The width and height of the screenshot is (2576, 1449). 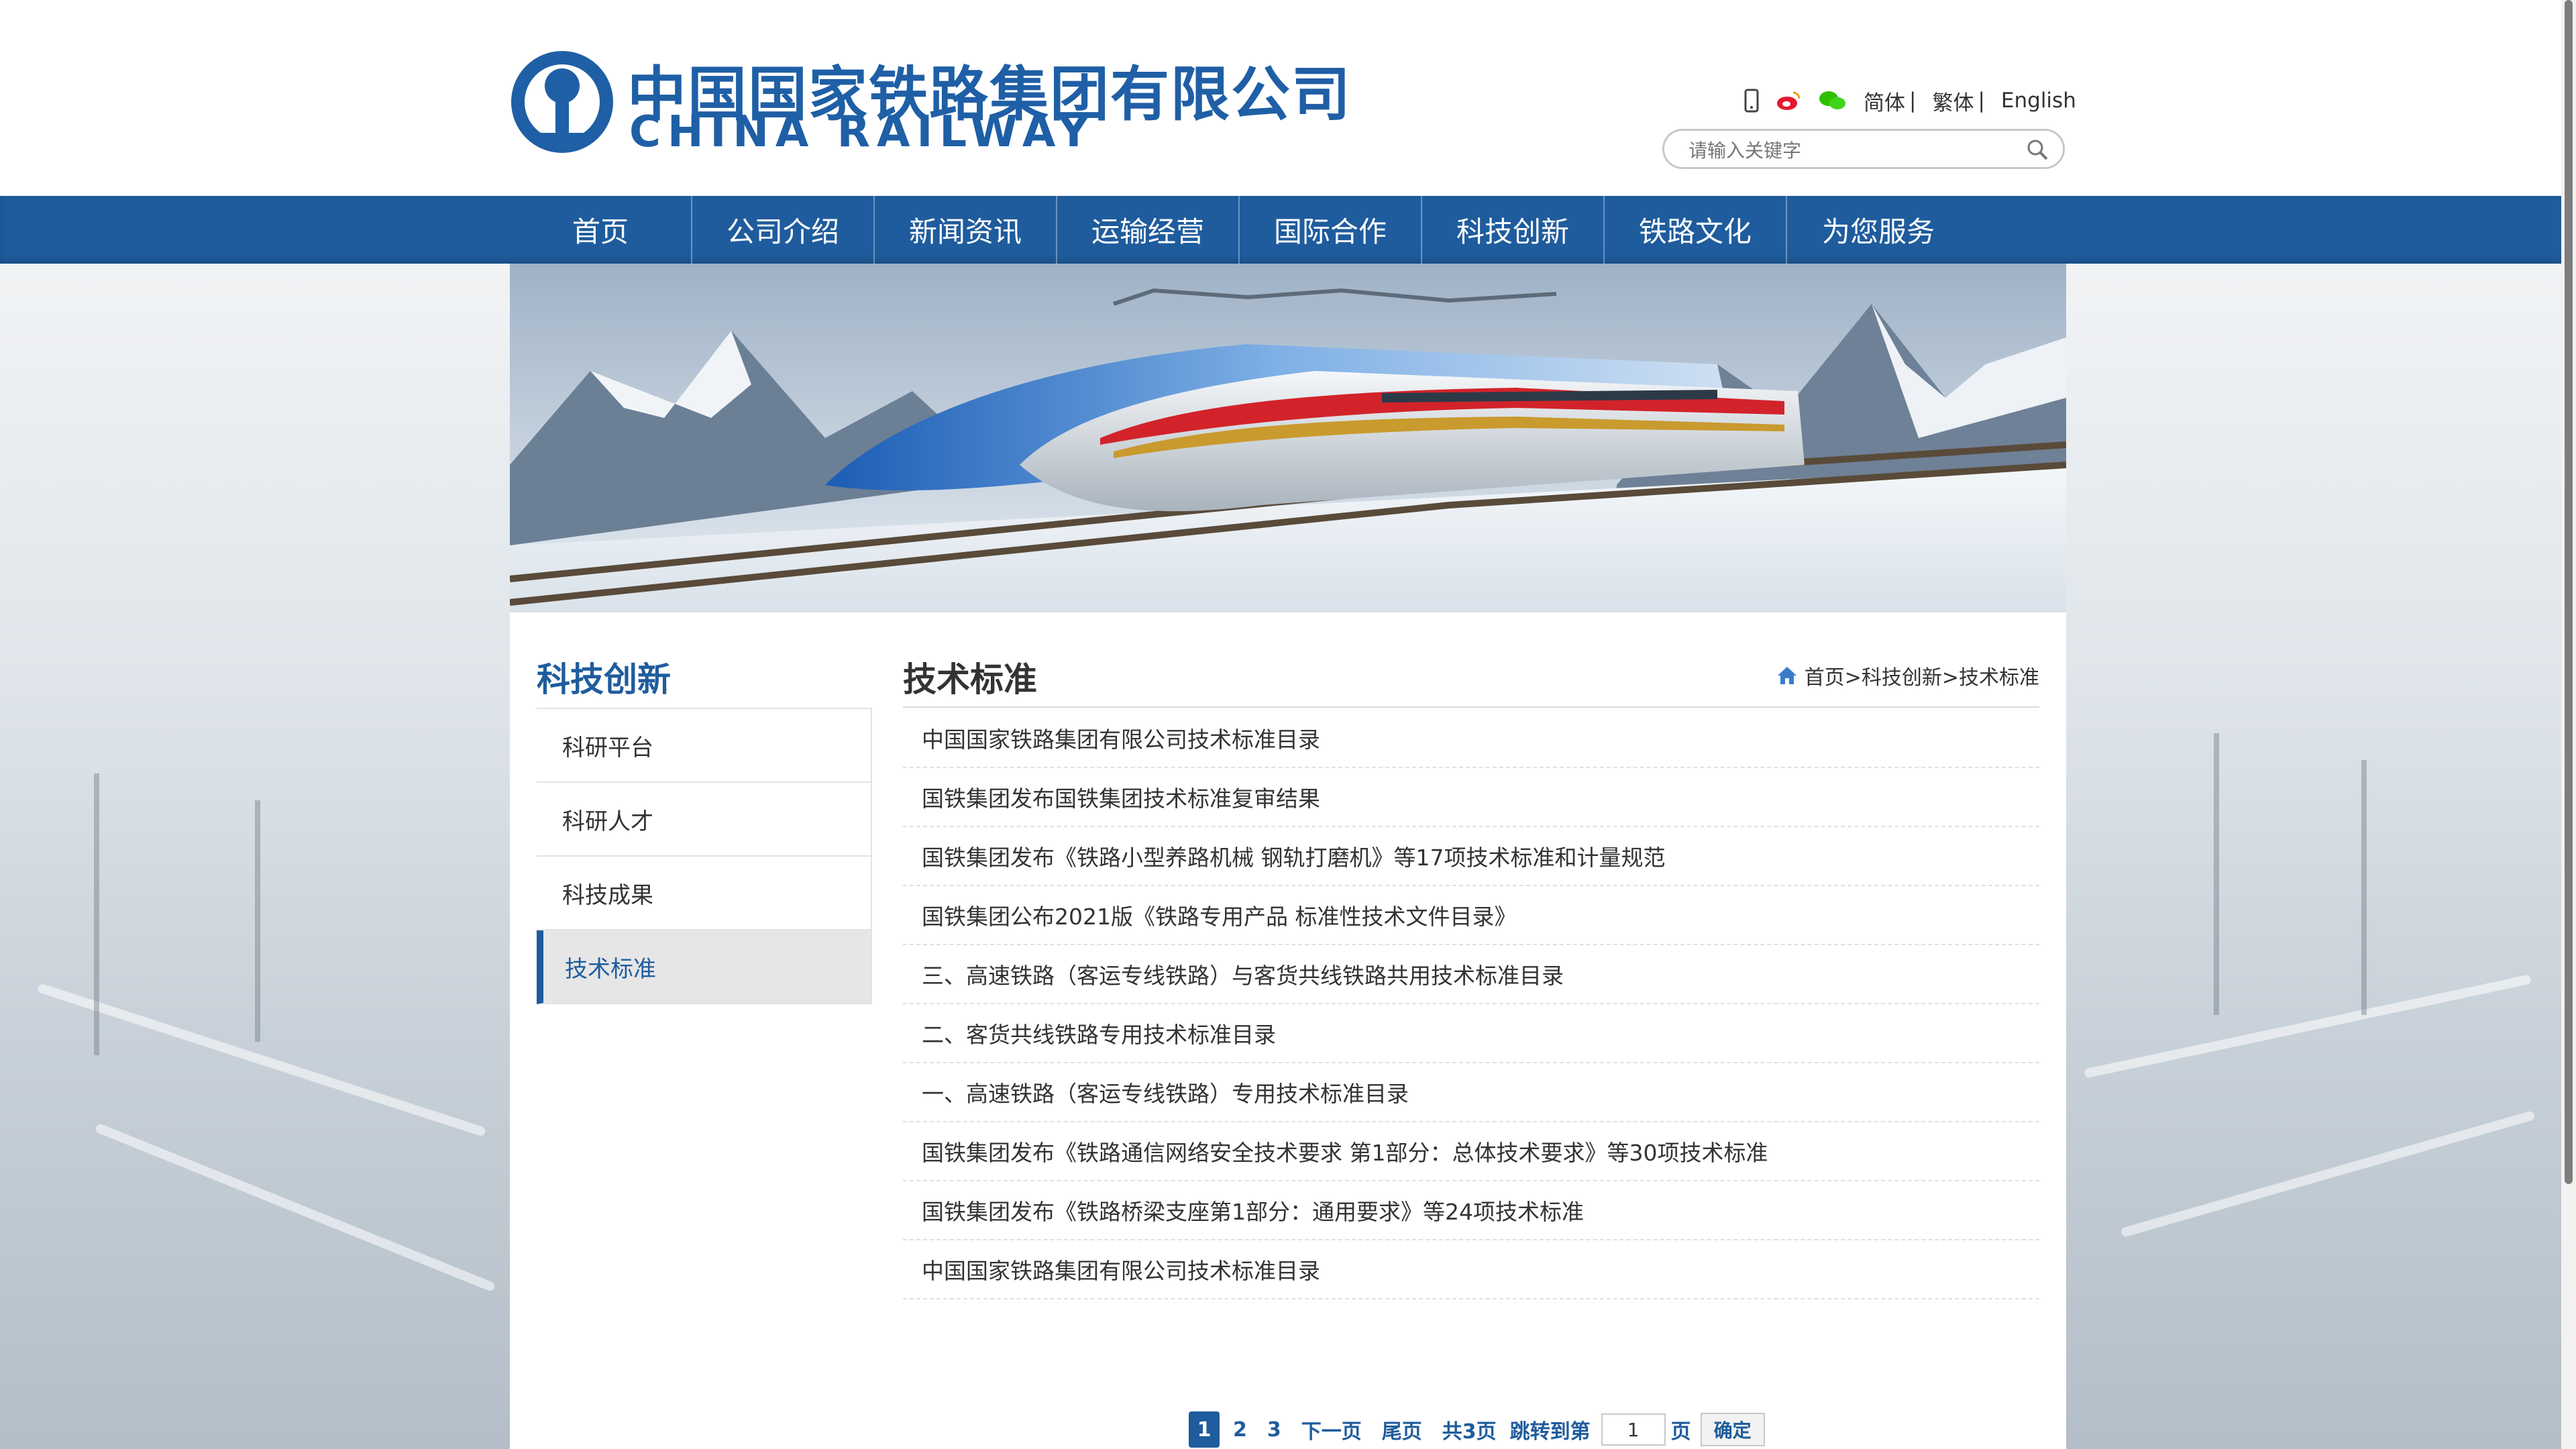 I want to click on header-tools: 简体 | 繁体 | English, so click(x=1910, y=100).